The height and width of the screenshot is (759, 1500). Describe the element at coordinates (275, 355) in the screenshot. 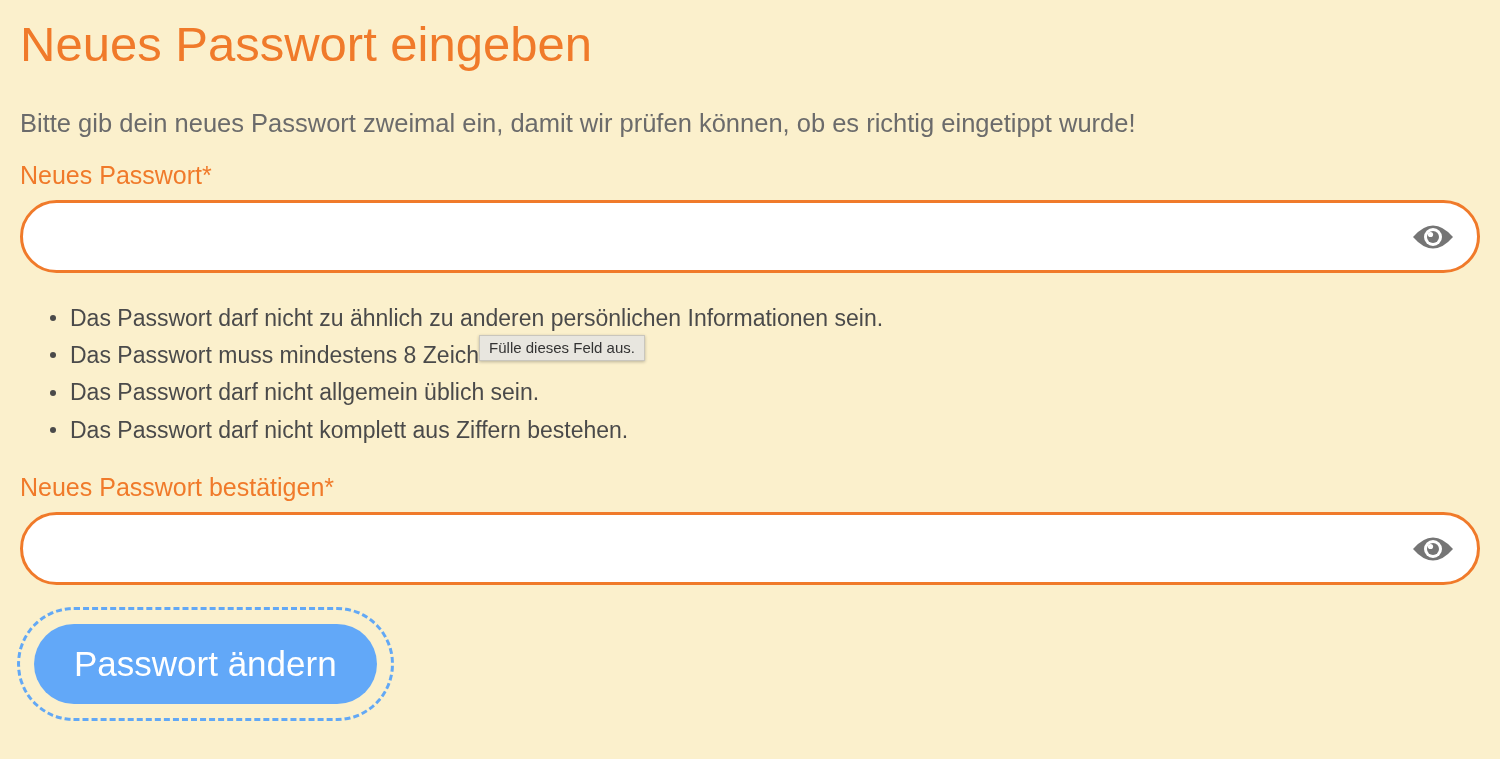

I see `rule-text: Das Passwort muss mindestens 8 Zeich` at that location.